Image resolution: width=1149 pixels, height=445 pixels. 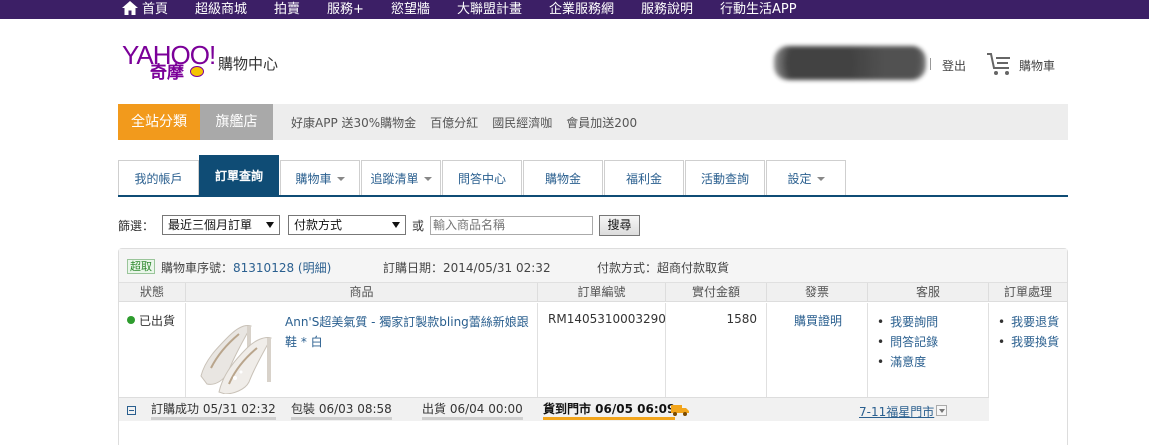 I want to click on ask-question-link: 我要詢問, so click(x=907, y=322).